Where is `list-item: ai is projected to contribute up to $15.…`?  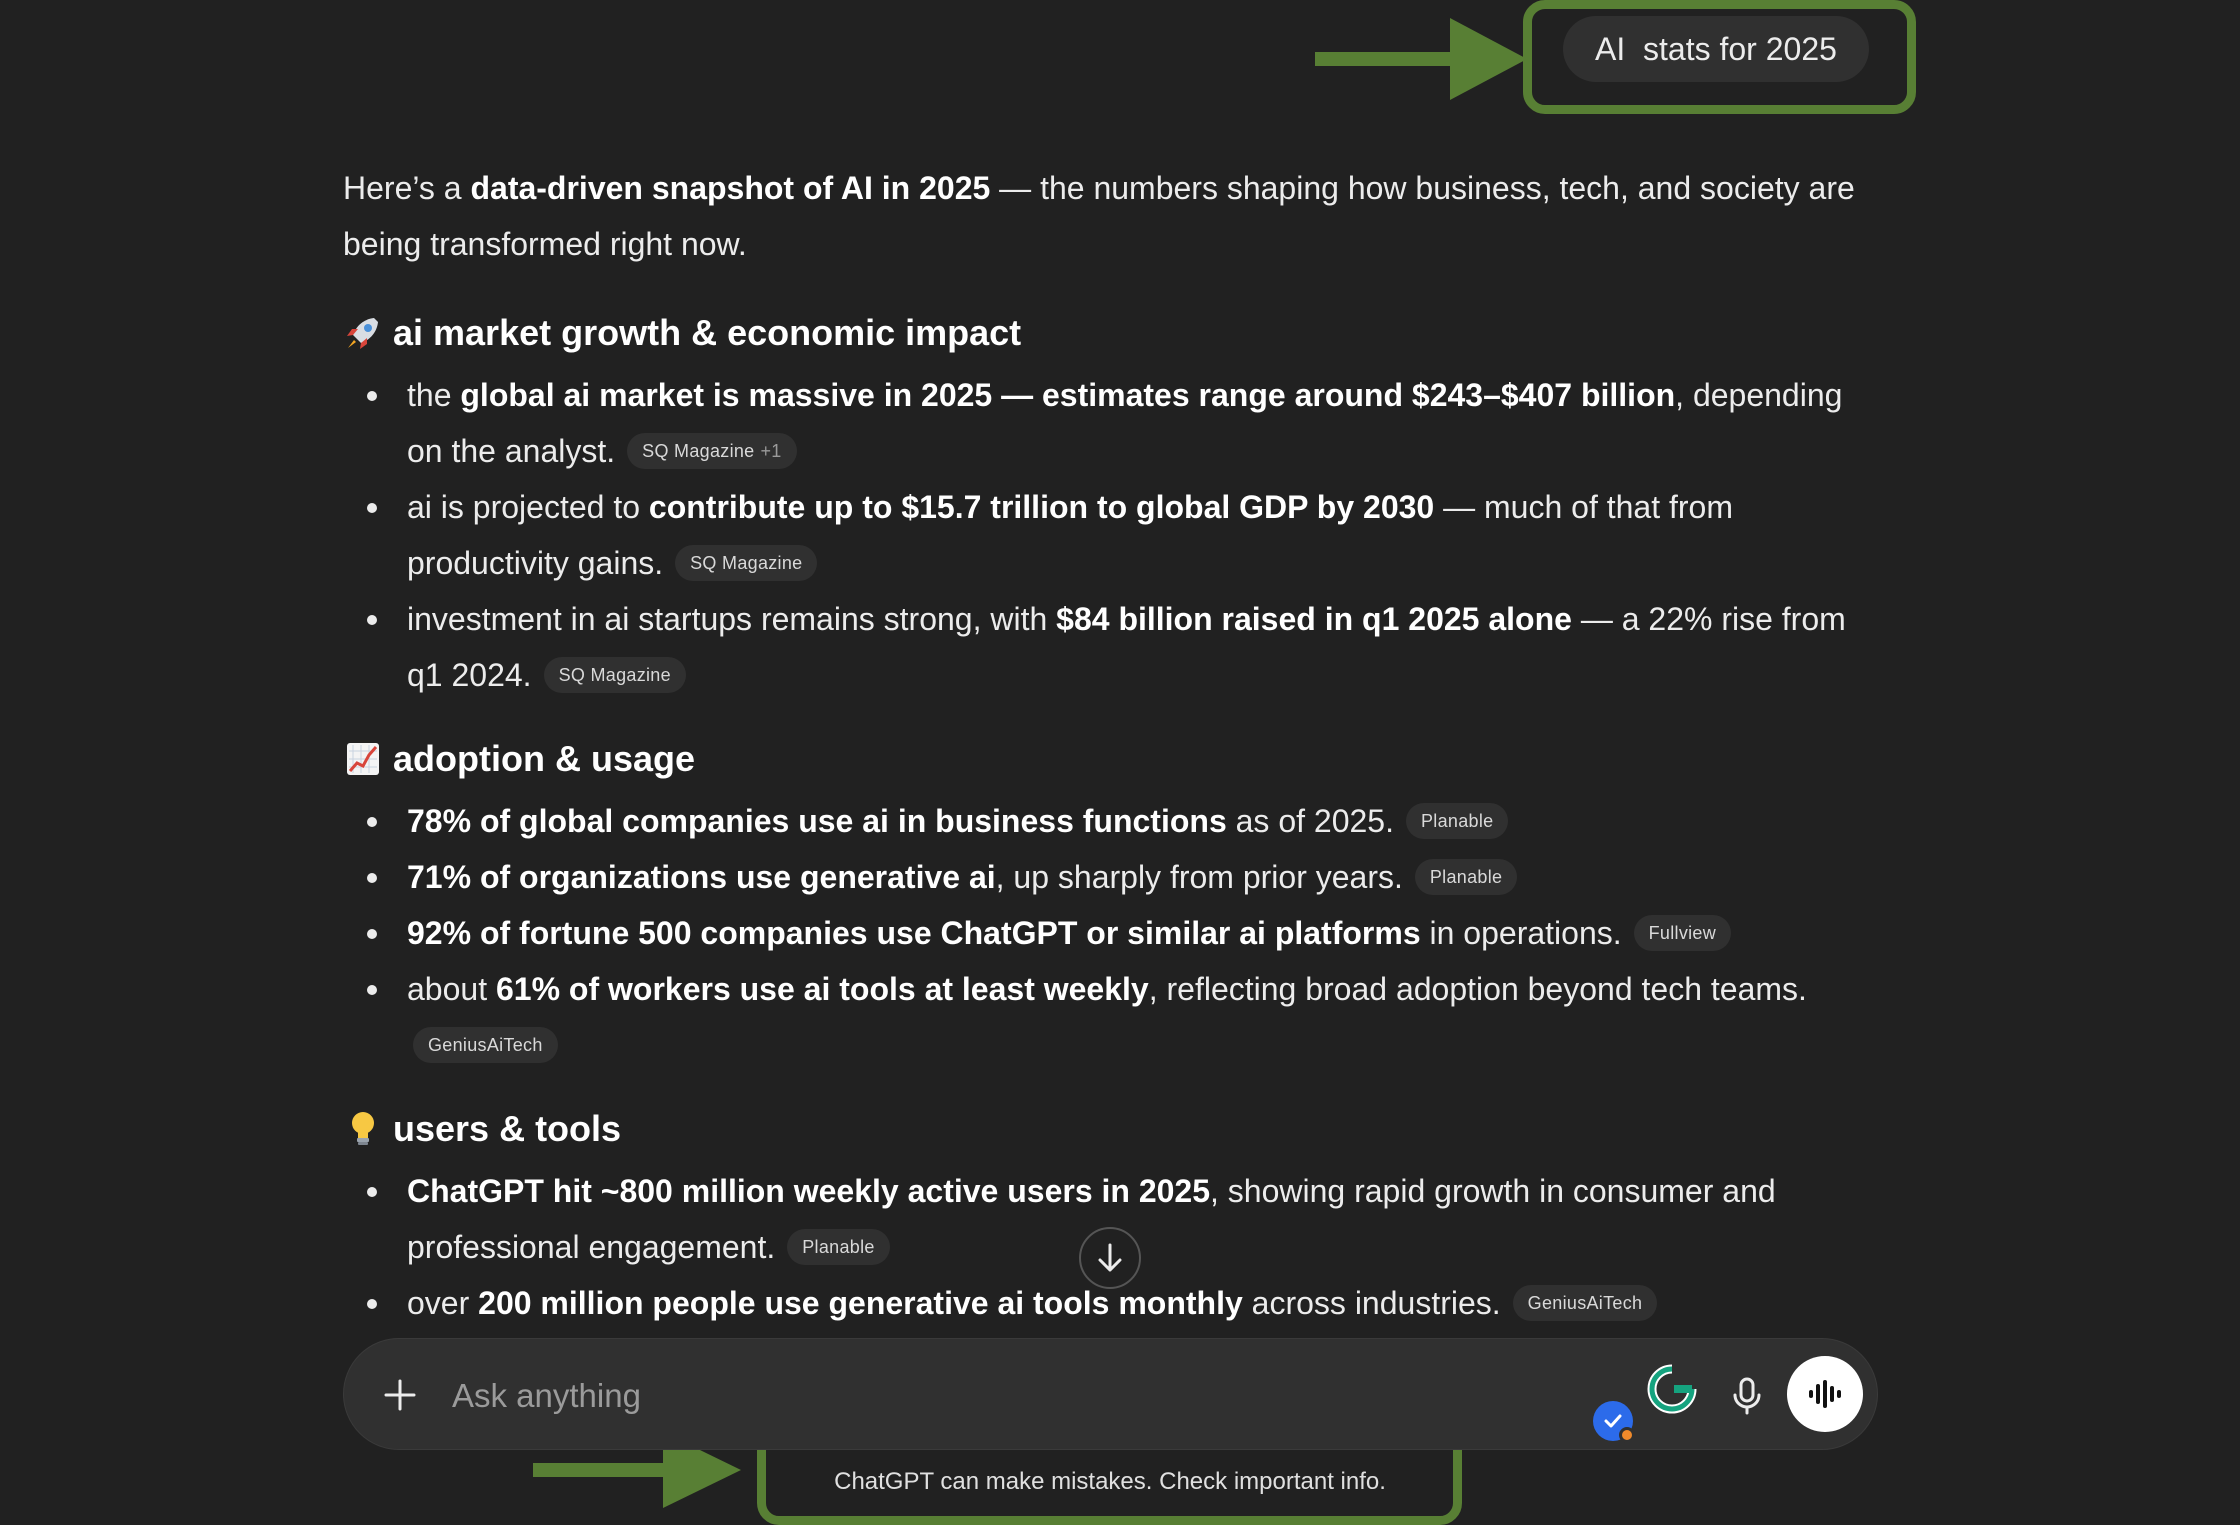
list-item: ai is projected to contribute up to $15.… is located at coordinates (1113, 535).